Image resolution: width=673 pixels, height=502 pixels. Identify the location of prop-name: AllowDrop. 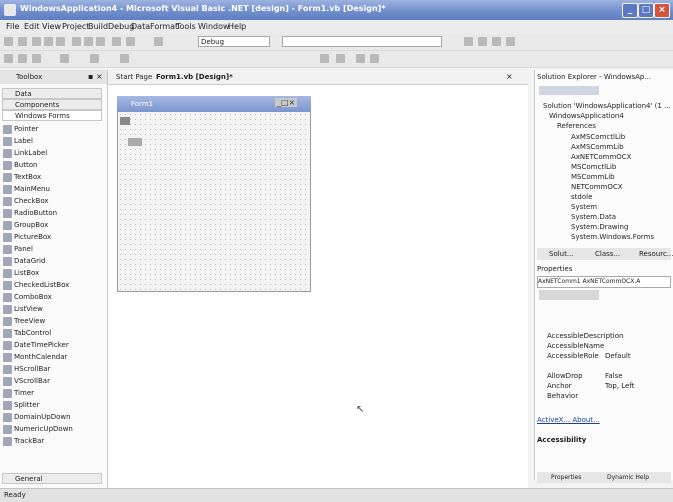
(565, 376).